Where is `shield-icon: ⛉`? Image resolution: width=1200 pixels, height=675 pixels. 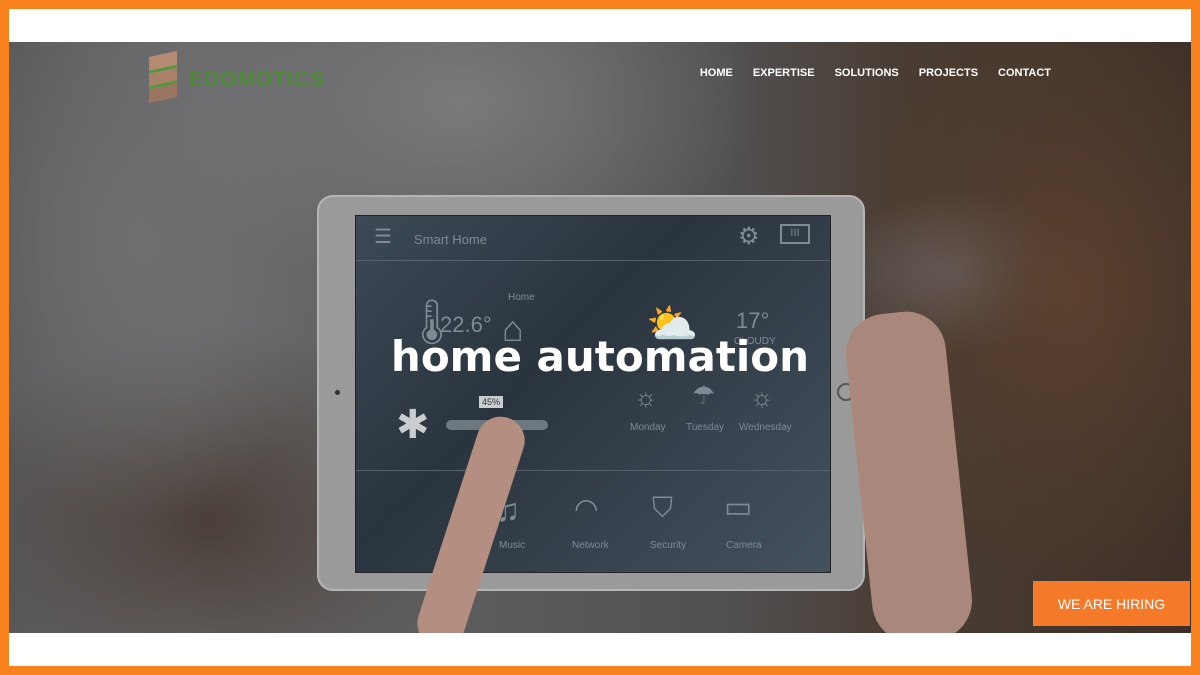
shield-icon: ⛉ is located at coordinates (663, 507).